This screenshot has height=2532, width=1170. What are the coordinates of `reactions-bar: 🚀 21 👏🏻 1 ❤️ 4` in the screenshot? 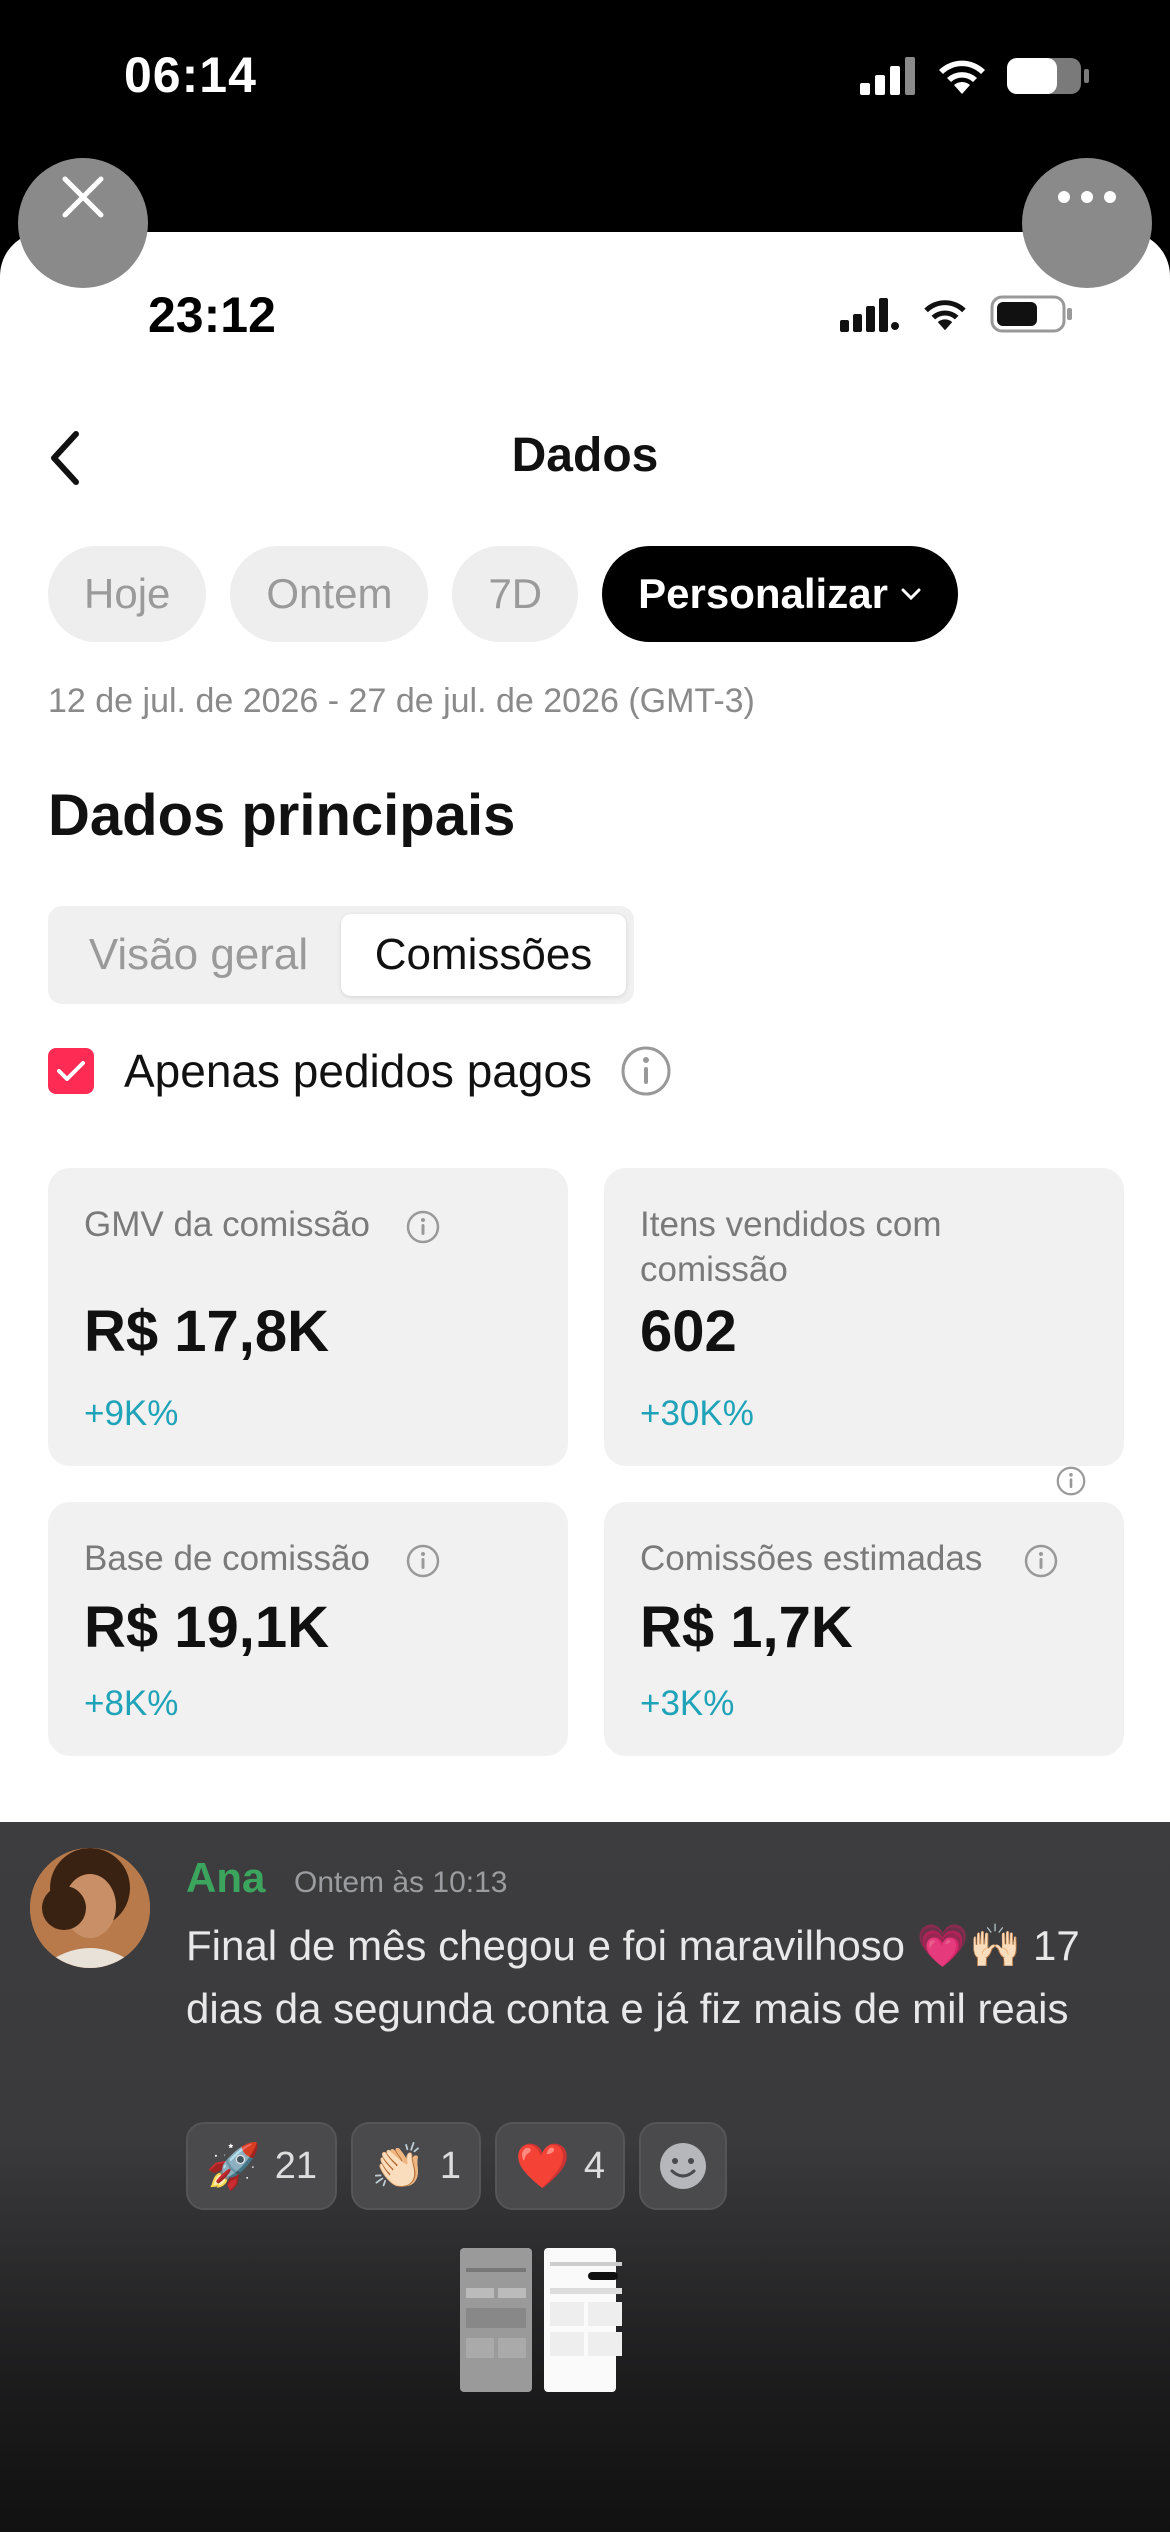 It's located at (456, 2166).